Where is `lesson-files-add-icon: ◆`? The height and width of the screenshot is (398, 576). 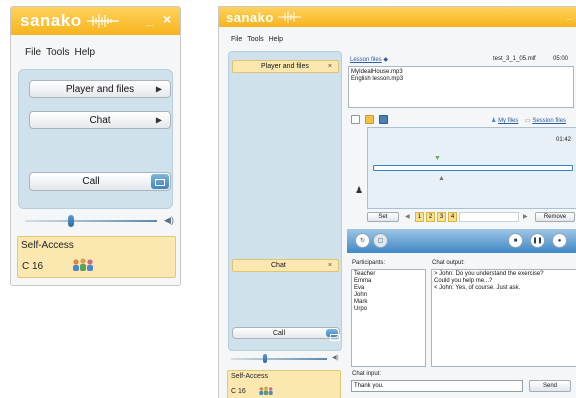
lesson-files-add-icon: ◆ is located at coordinates (385, 60).